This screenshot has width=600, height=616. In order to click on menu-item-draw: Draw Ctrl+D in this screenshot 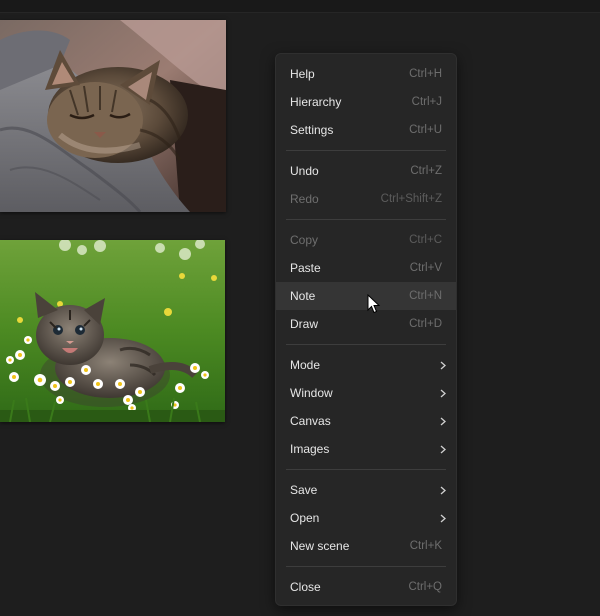, I will do `click(366, 324)`.